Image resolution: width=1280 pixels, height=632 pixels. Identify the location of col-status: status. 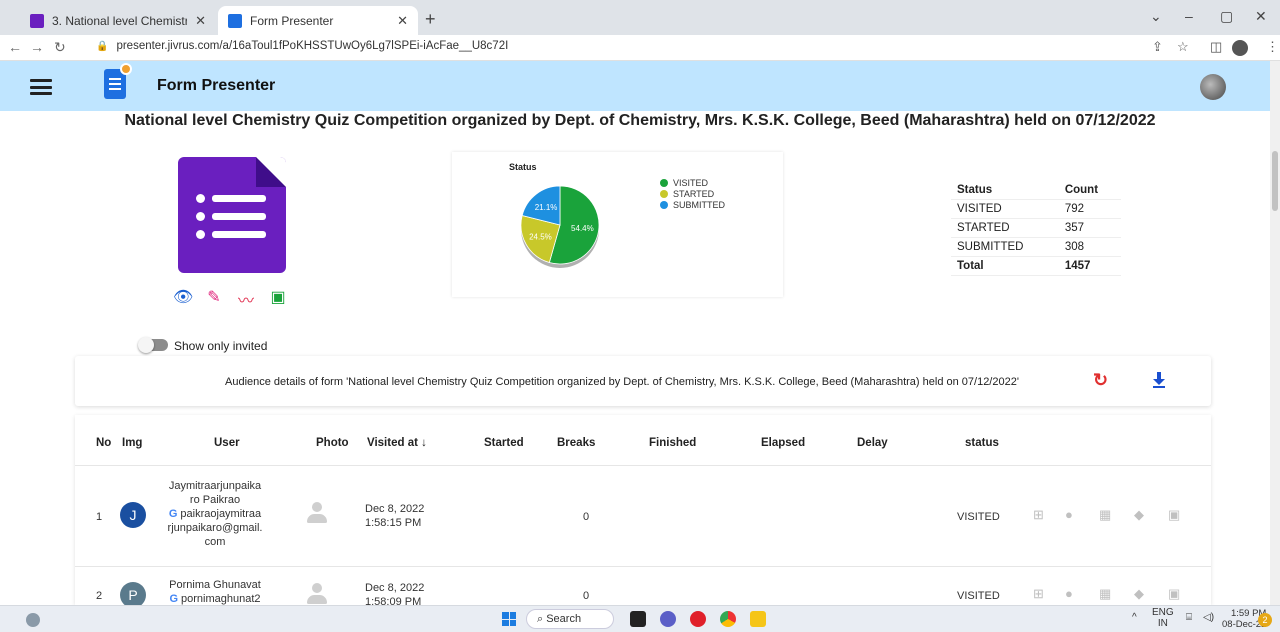
(982, 443).